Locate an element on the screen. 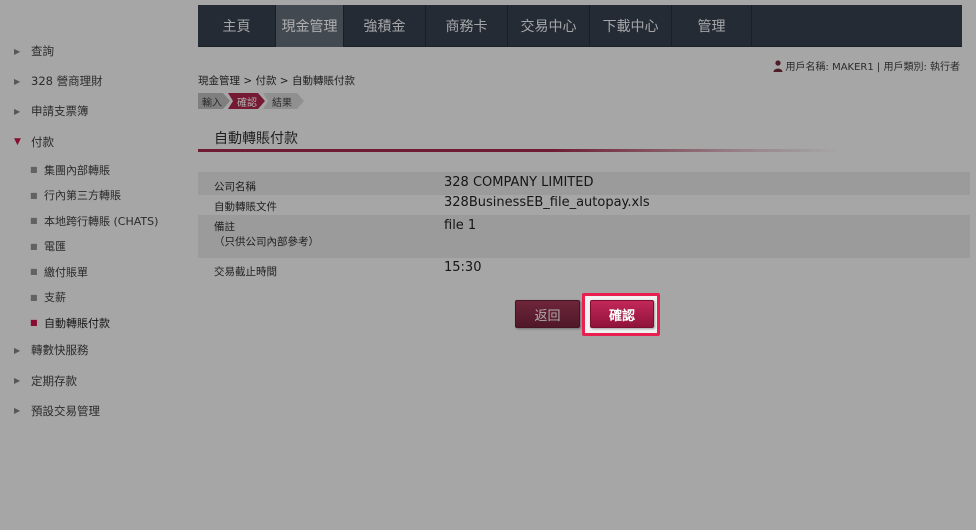 The width and height of the screenshot is (976, 530). sidebar-item-chequebook: ▶ 申請支票簿 is located at coordinates (95, 111).